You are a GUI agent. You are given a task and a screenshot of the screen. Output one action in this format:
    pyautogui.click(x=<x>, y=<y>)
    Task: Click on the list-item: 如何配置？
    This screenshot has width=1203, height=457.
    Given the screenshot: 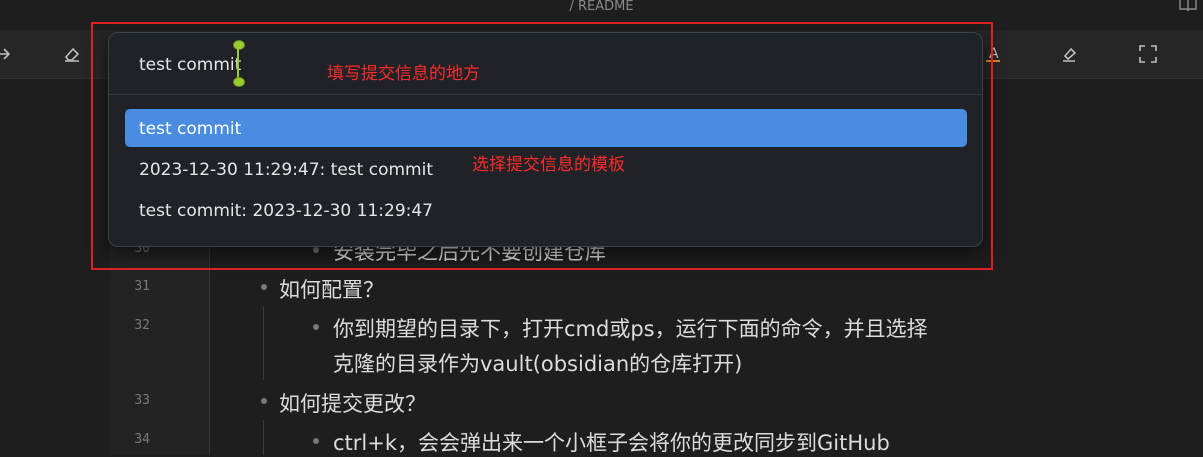 What is the action you would take?
    pyautogui.click(x=331, y=290)
    